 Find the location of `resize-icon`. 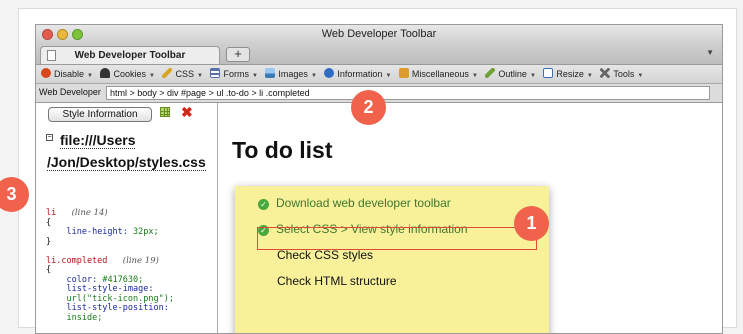

resize-icon is located at coordinates (548, 73).